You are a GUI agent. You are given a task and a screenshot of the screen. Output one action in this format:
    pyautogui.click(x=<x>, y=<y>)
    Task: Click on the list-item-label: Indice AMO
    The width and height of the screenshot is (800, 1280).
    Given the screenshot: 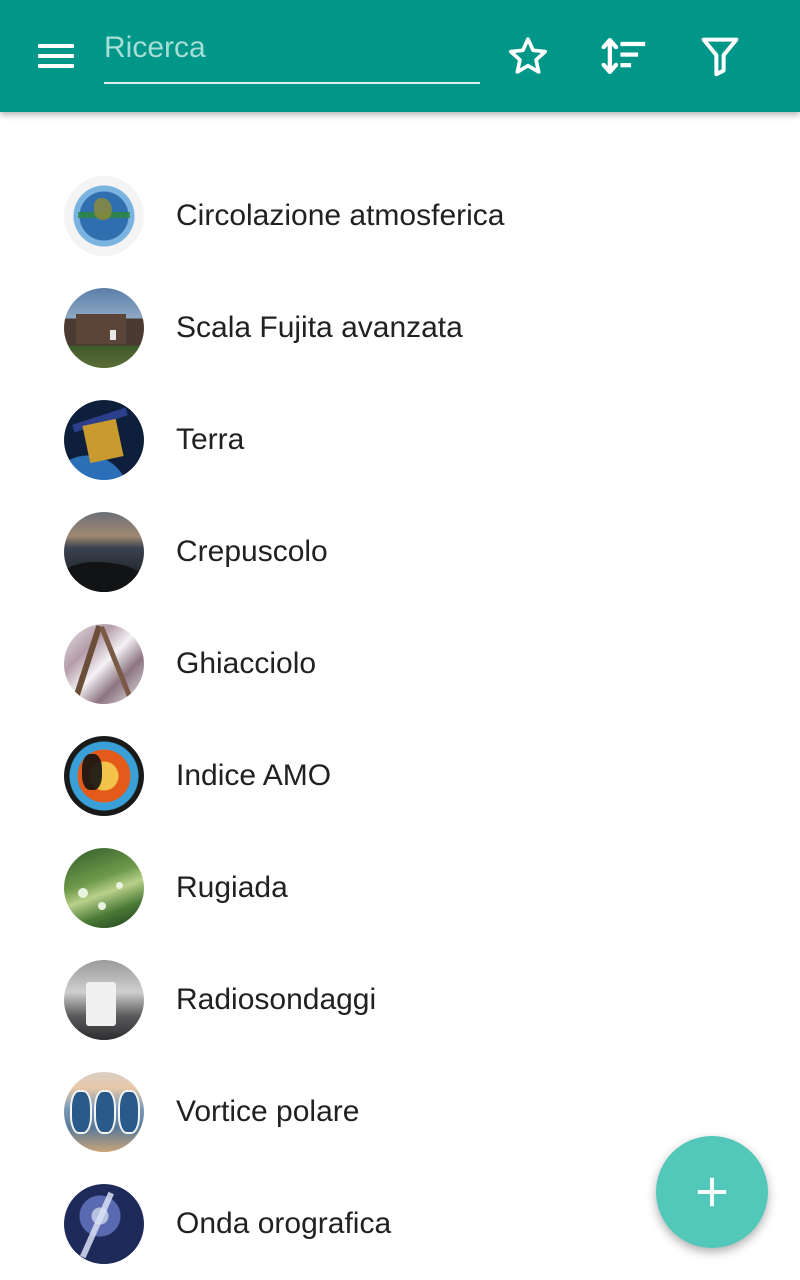 What is the action you would take?
    pyautogui.click(x=254, y=775)
    